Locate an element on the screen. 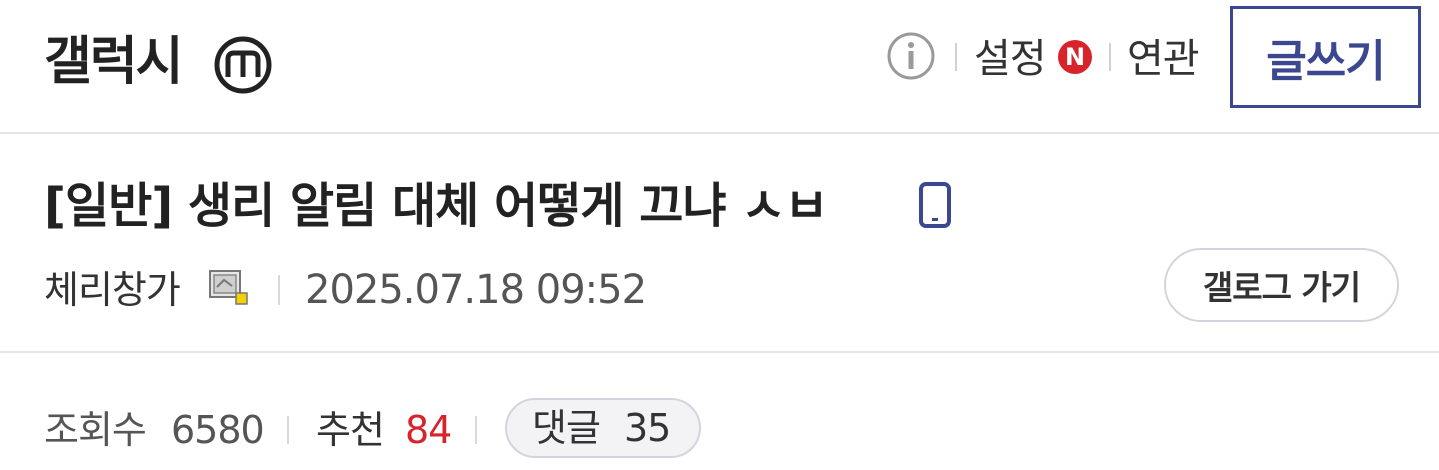 This screenshot has height=470, width=1439. gallery-title: 갤럭시 is located at coordinates (114, 62).